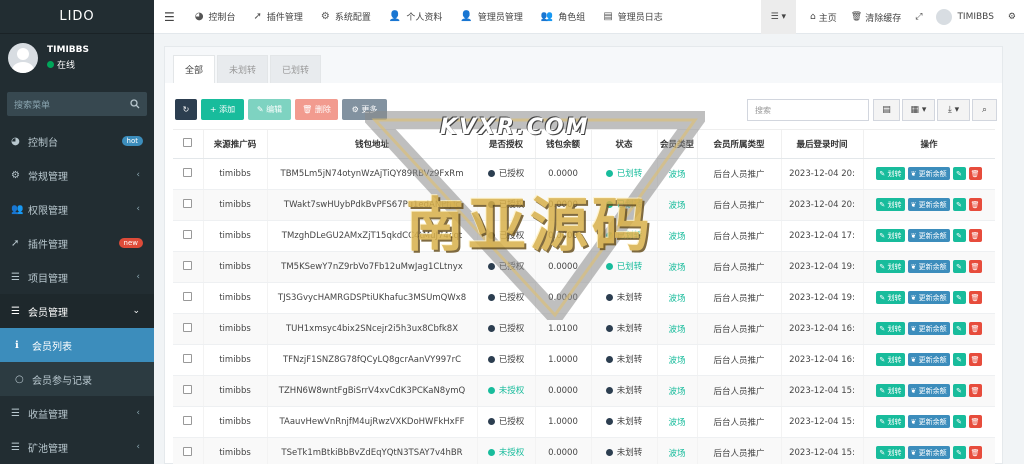 The height and width of the screenshot is (464, 1024). Describe the element at coordinates (372, 144) in the screenshot. I see `column-header: 钱包地址` at that location.